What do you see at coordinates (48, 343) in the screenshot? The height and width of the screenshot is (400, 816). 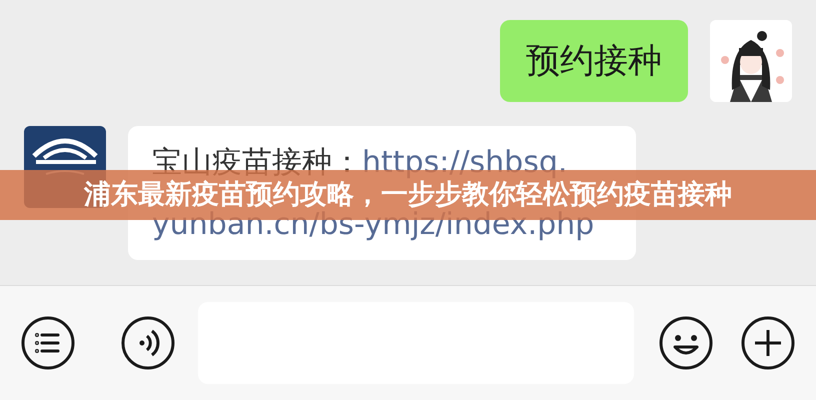 I see `list-icon` at bounding box center [48, 343].